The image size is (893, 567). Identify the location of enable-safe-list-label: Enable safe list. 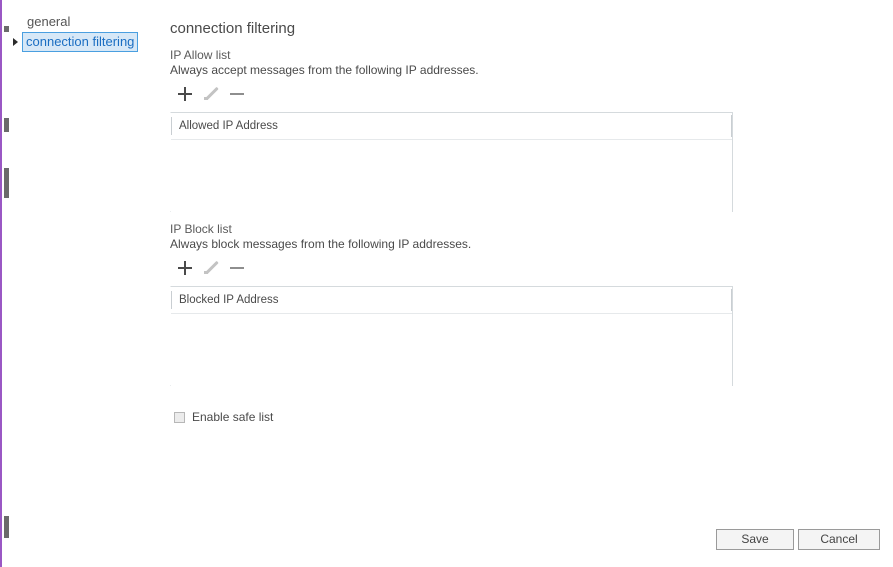
(233, 417).